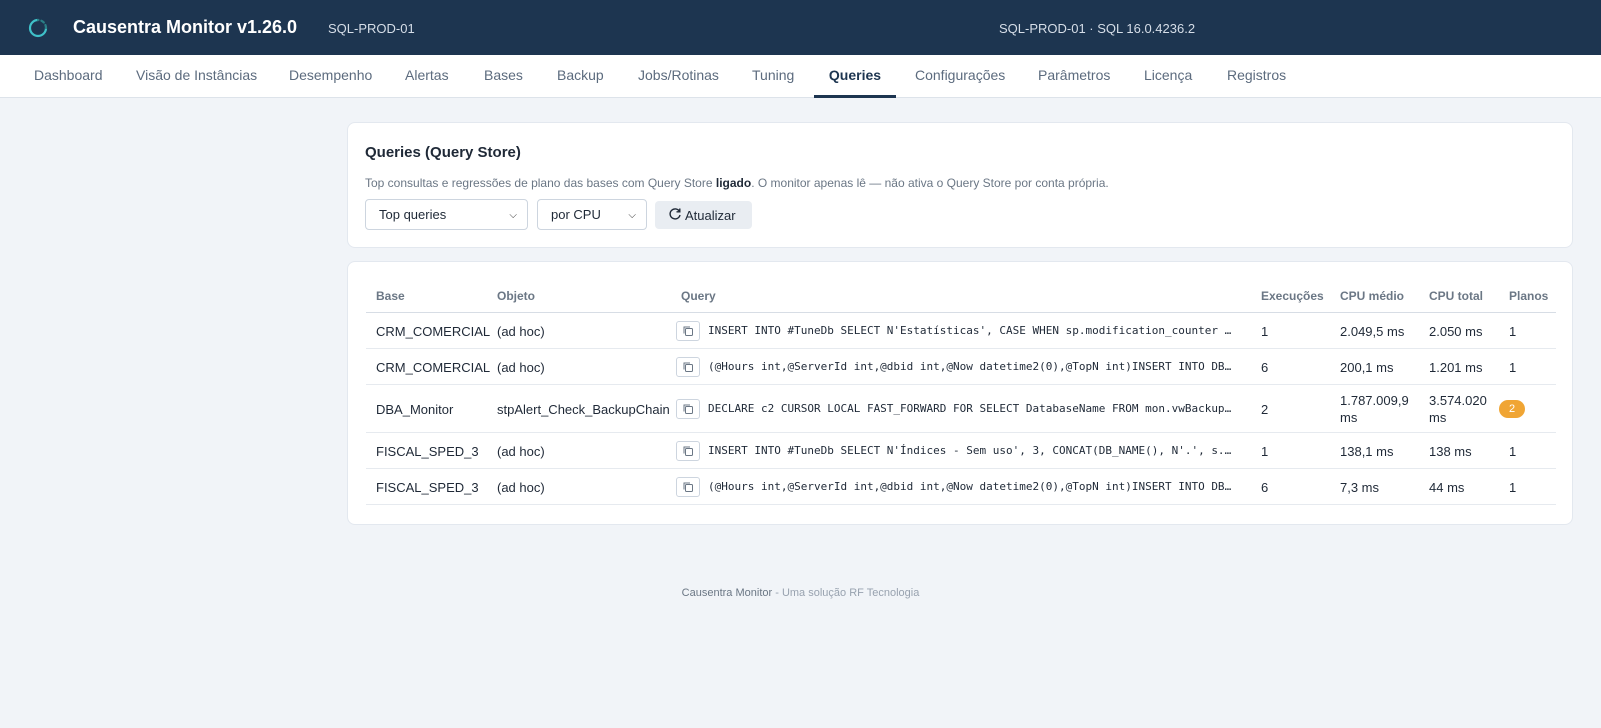  I want to click on tab-visao-de-instancias: Visão de Instâncias, so click(196, 76).